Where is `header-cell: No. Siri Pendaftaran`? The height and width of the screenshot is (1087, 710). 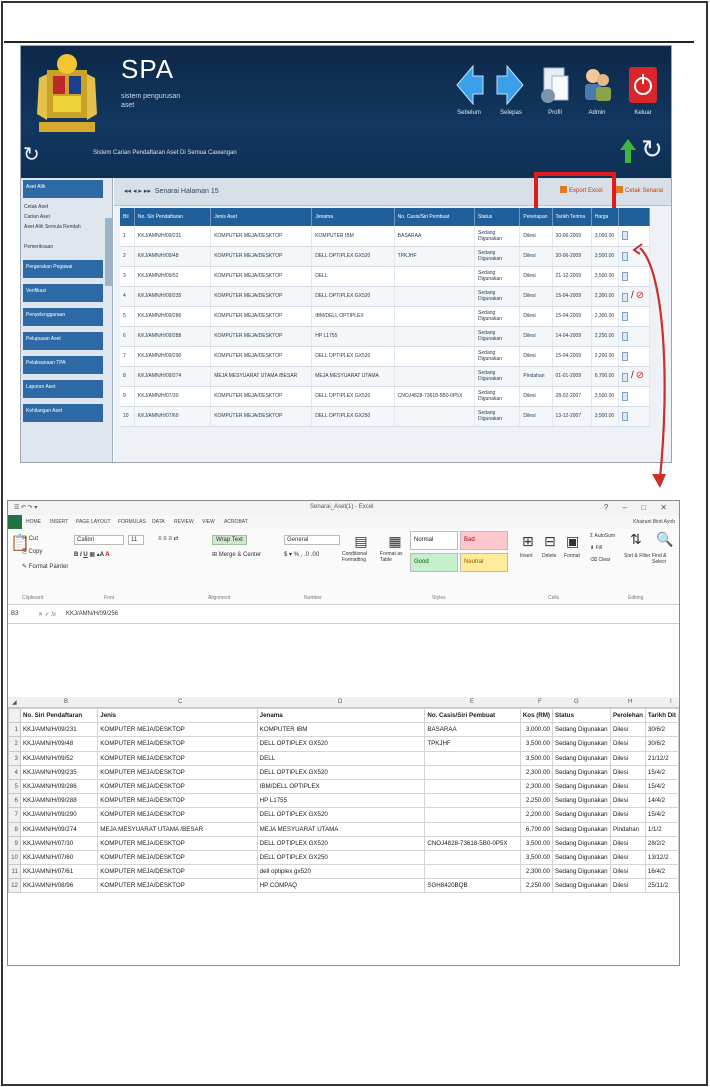
header-cell: No. Siri Pendaftaran is located at coordinates (59, 715).